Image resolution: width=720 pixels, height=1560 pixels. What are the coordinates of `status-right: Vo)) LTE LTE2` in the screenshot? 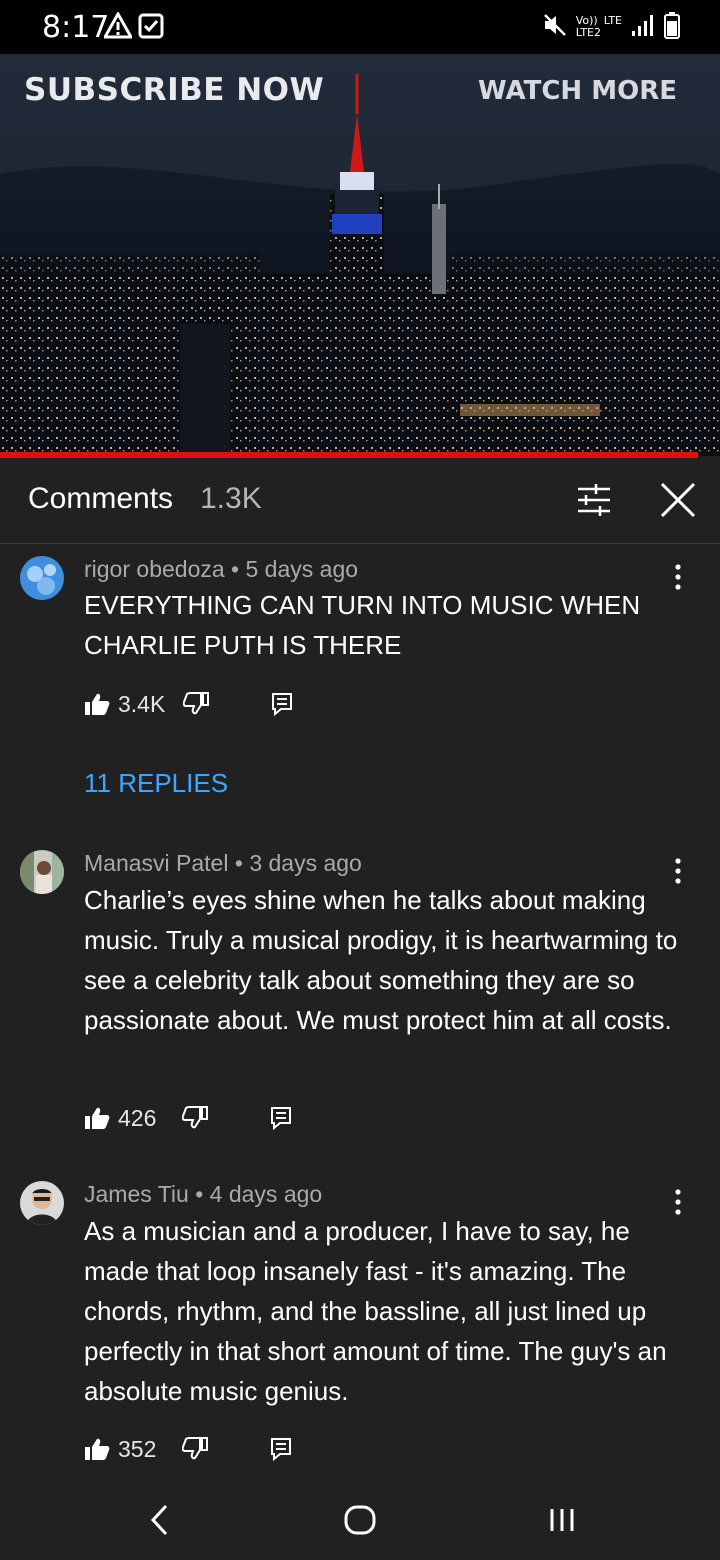 It's located at (611, 27).